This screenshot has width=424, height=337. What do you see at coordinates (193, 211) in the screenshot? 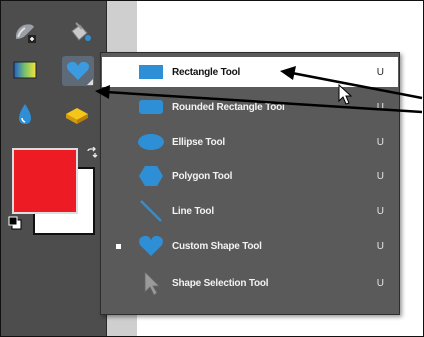
I see `menu-item-label: Line Tool` at bounding box center [193, 211].